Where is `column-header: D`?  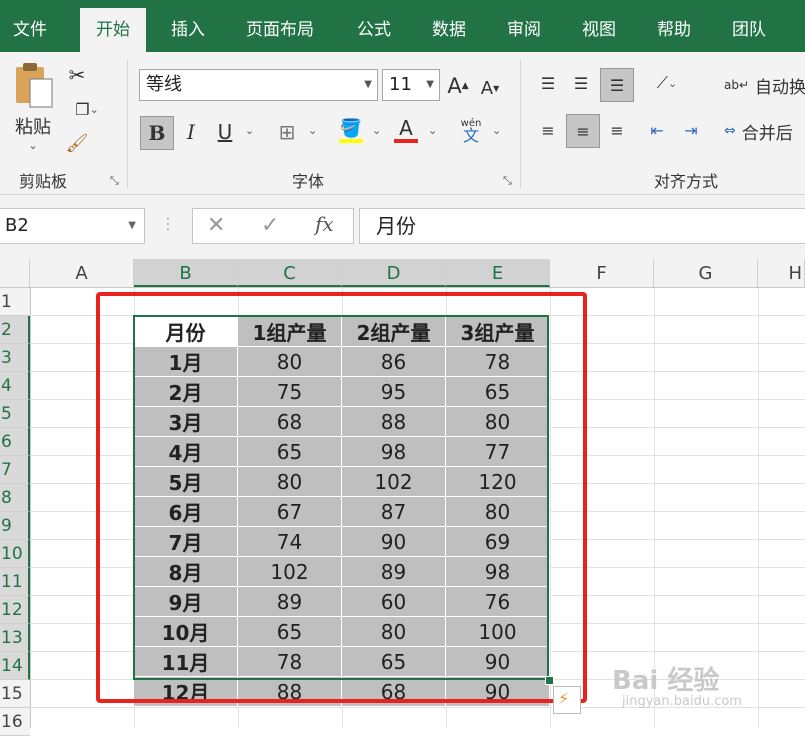 column-header: D is located at coordinates (394, 273).